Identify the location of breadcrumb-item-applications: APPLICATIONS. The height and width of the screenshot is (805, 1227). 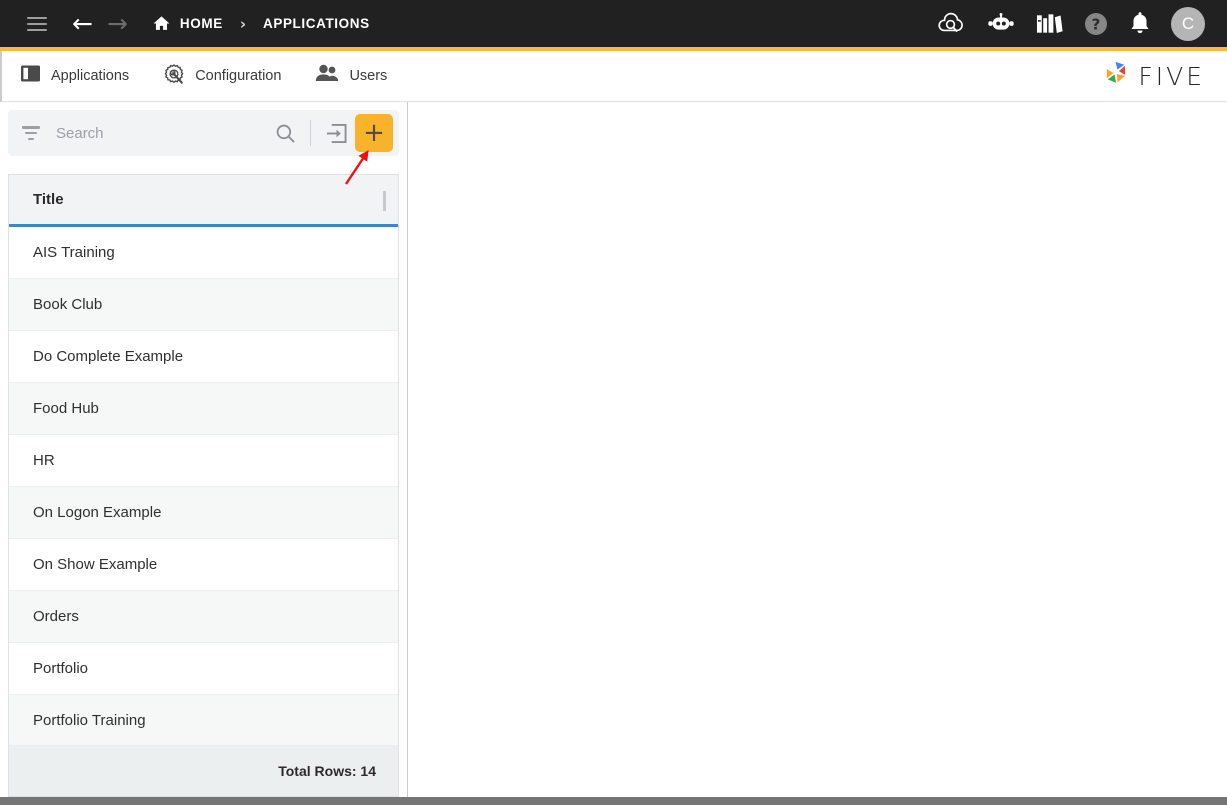
(316, 23).